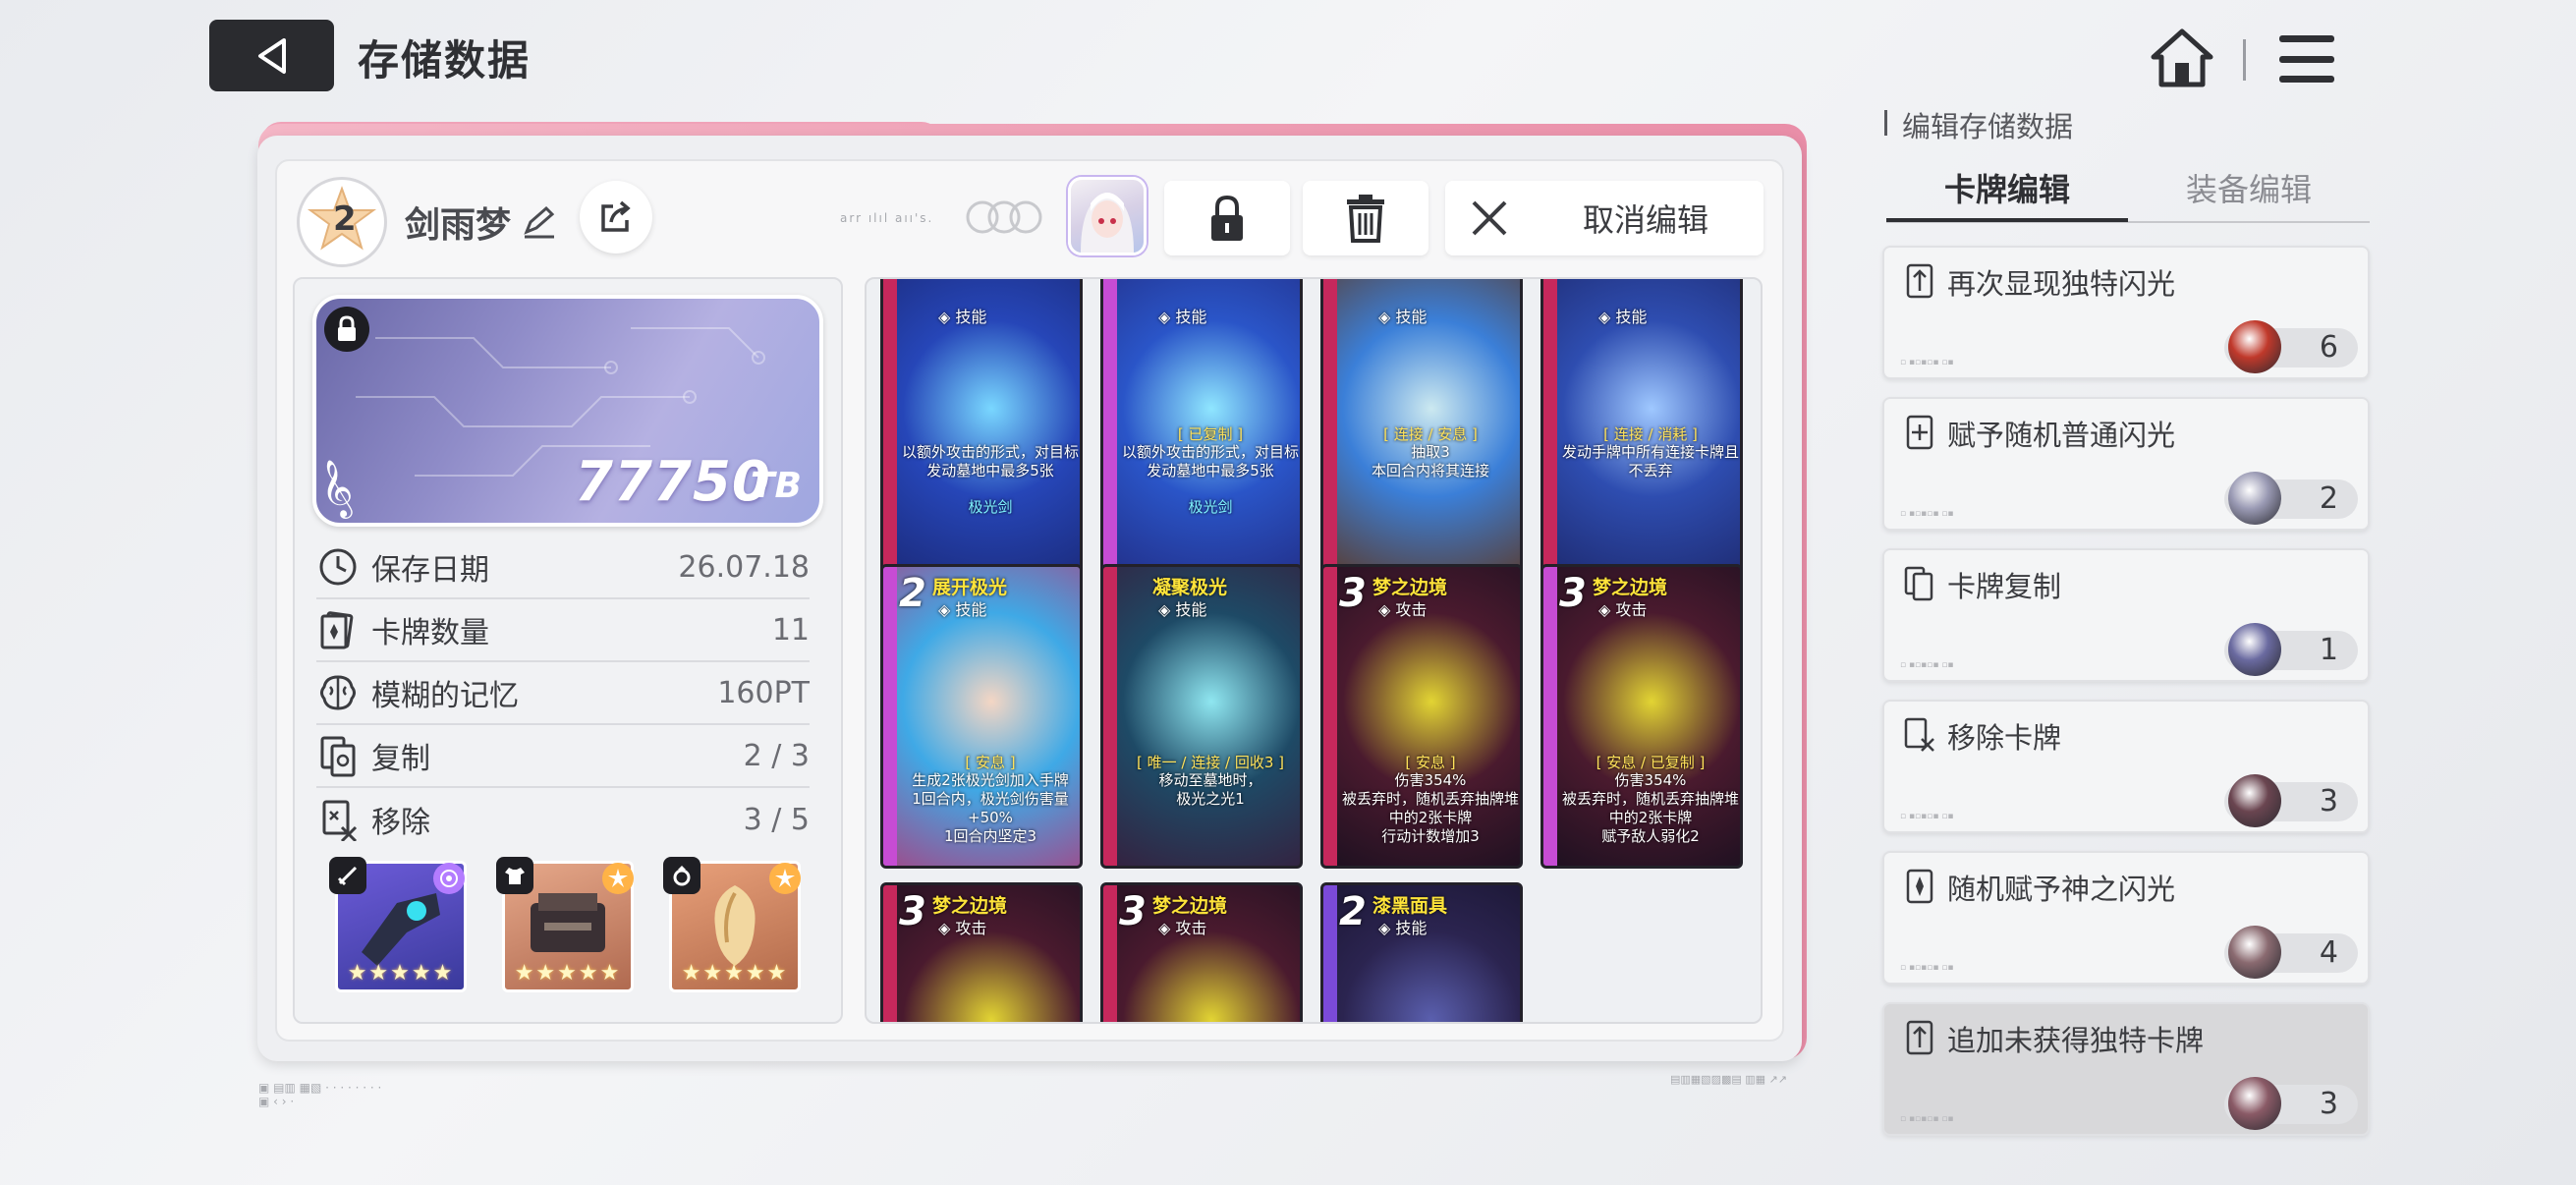 This screenshot has height=1185, width=2576. I want to click on stat-label: 模糊的记忆, so click(445, 696).